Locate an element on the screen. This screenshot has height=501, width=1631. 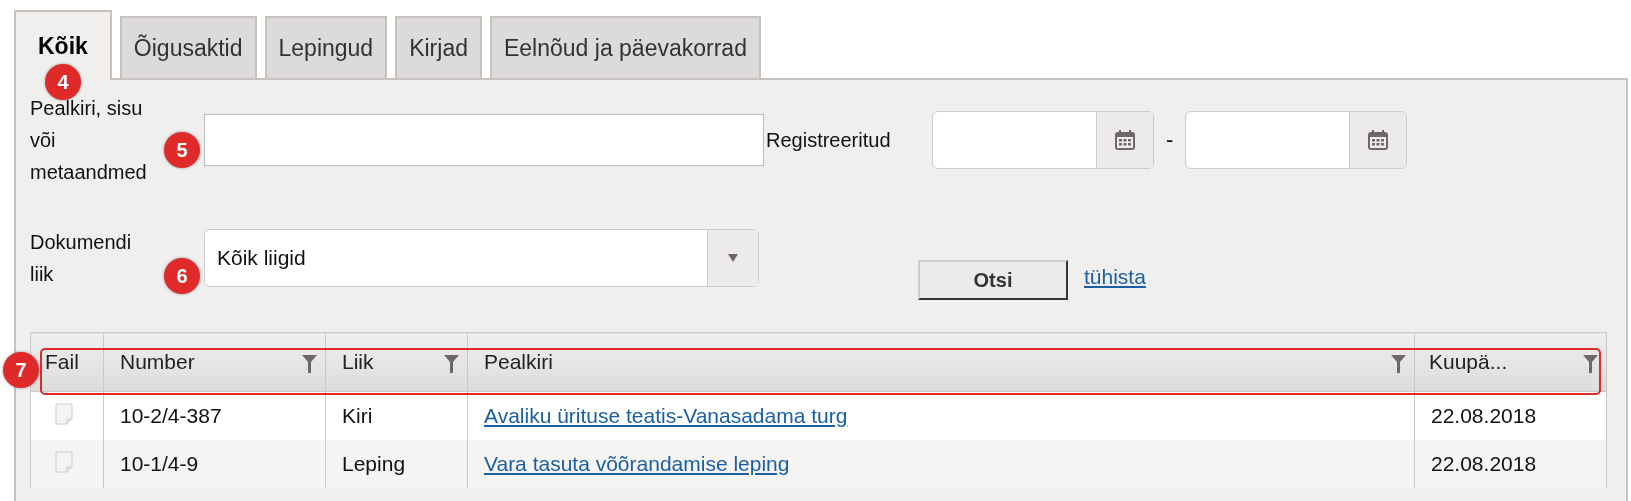
callout-badge: 7 is located at coordinates (21, 370).